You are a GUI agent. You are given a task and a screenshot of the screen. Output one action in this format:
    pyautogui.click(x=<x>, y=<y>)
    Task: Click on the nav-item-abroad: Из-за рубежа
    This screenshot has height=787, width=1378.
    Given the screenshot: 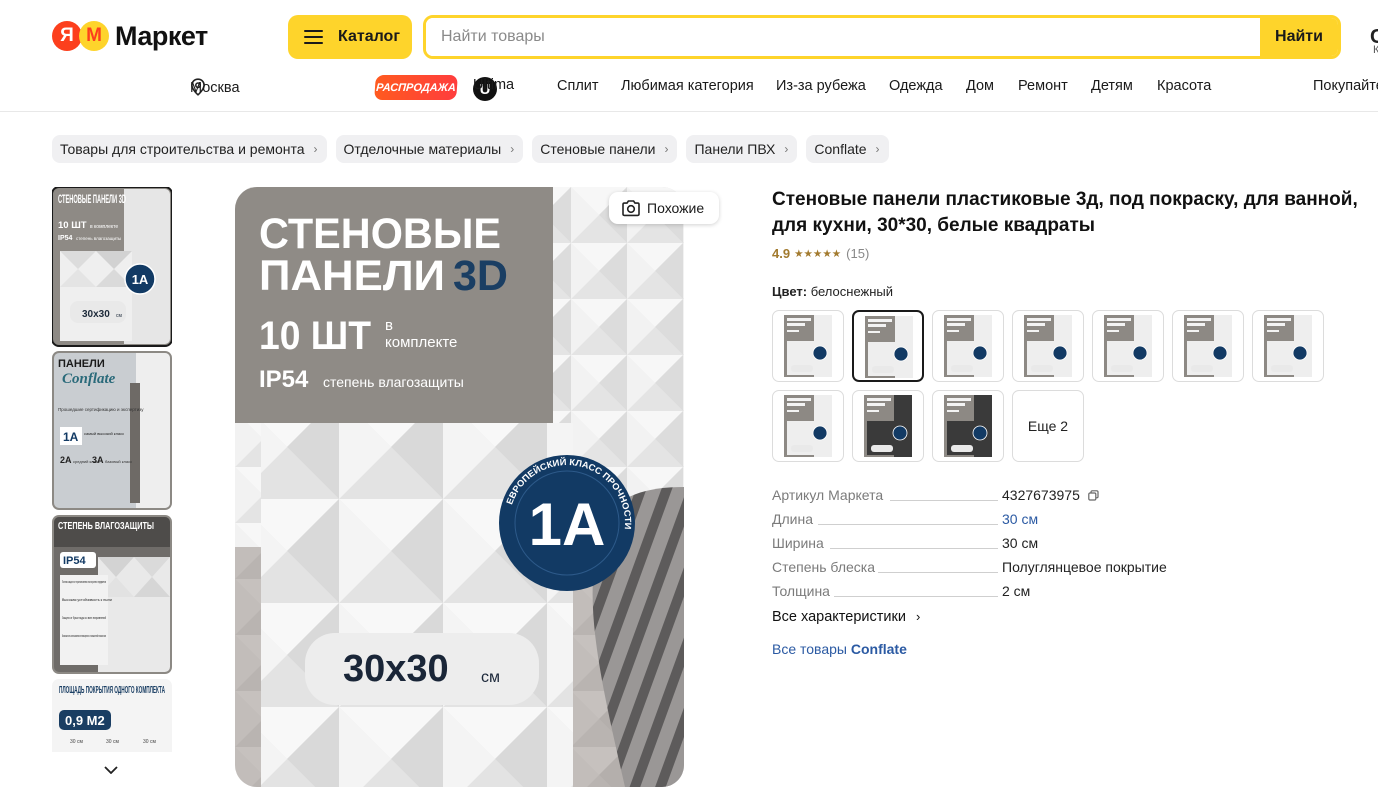 What is the action you would take?
    pyautogui.click(x=821, y=86)
    